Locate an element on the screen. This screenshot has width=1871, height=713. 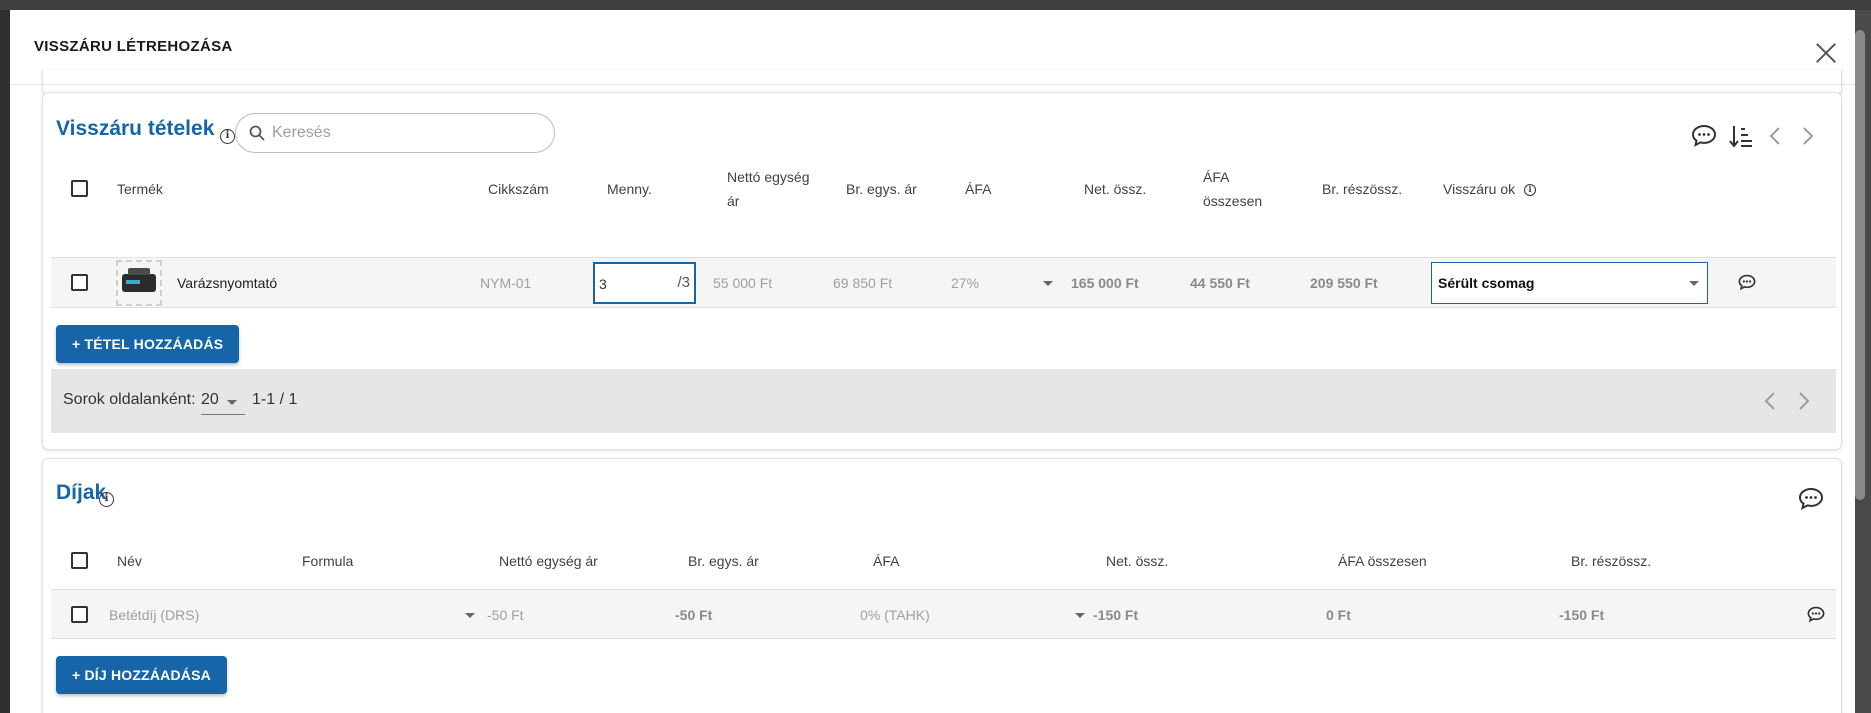
sku-value: NYM-01 is located at coordinates (506, 283).